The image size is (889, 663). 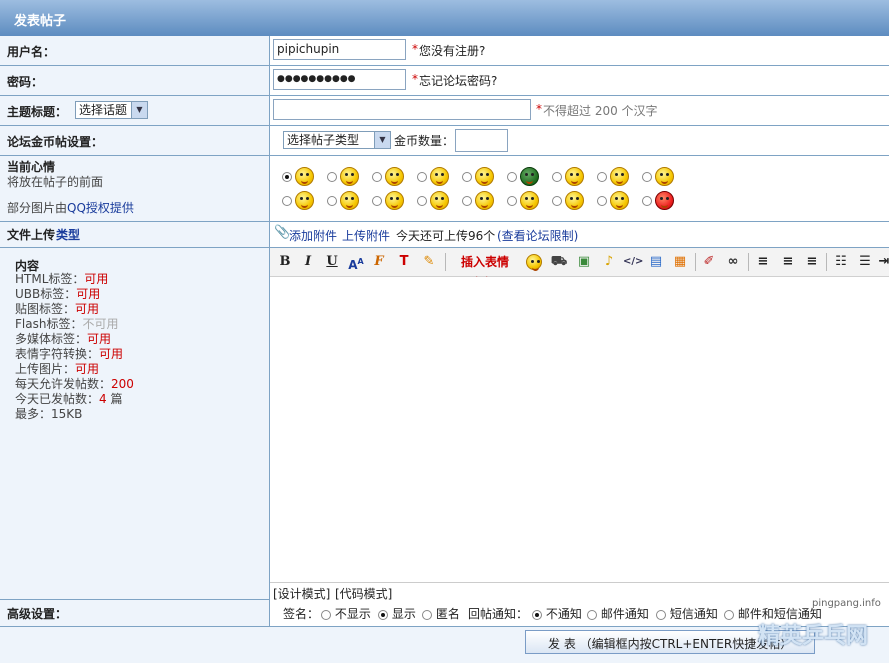 I want to click on username-row: 用户名： pipichupin * 您没有注册?, so click(x=444, y=51).